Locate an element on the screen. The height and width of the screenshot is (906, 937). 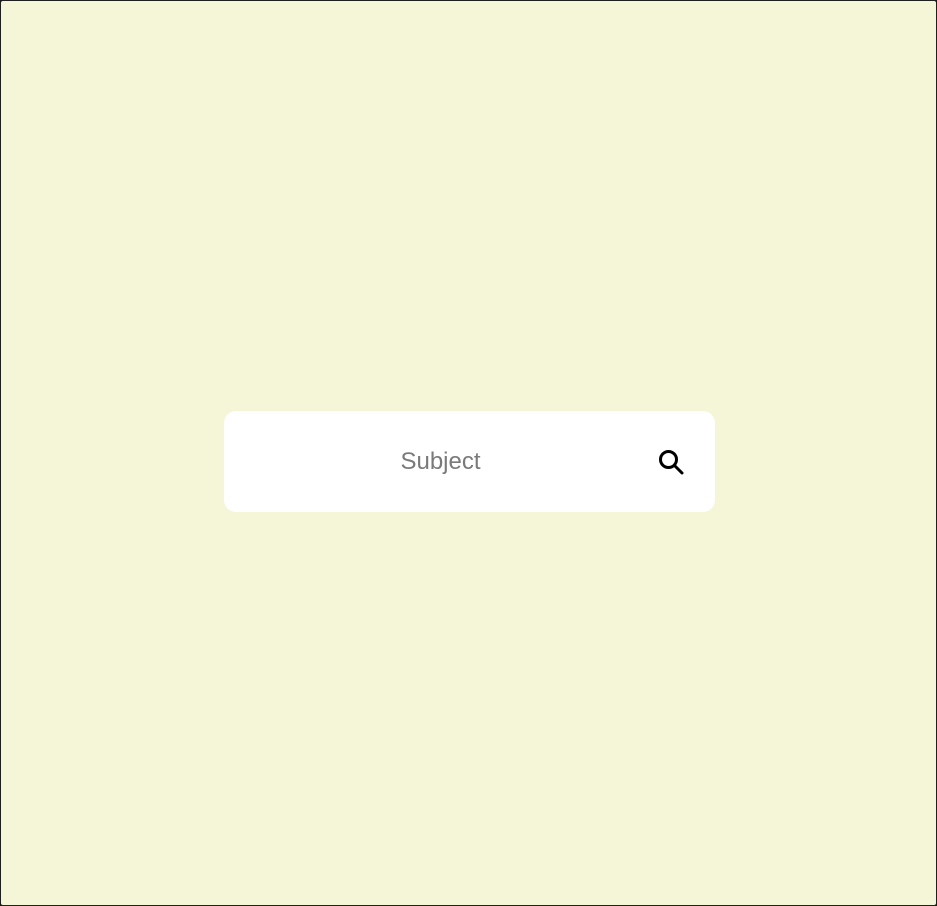
search-icon is located at coordinates (671, 462).